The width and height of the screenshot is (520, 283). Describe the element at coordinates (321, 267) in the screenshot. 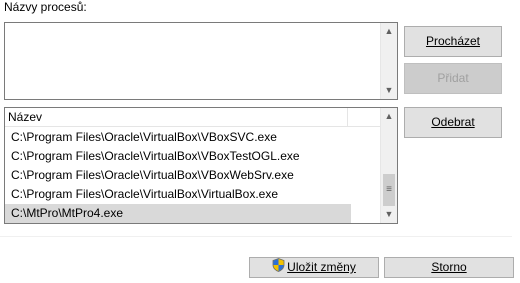

I see `save-changes-label: Uložit změny` at that location.